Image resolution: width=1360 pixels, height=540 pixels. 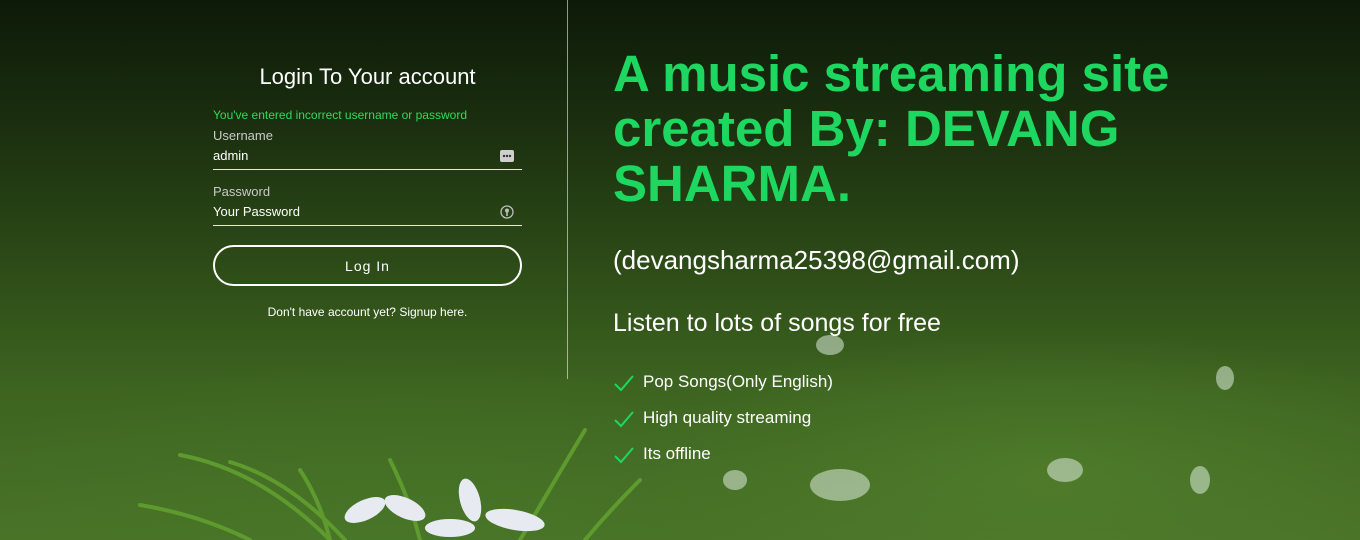 I want to click on username-field, so click(x=367, y=157).